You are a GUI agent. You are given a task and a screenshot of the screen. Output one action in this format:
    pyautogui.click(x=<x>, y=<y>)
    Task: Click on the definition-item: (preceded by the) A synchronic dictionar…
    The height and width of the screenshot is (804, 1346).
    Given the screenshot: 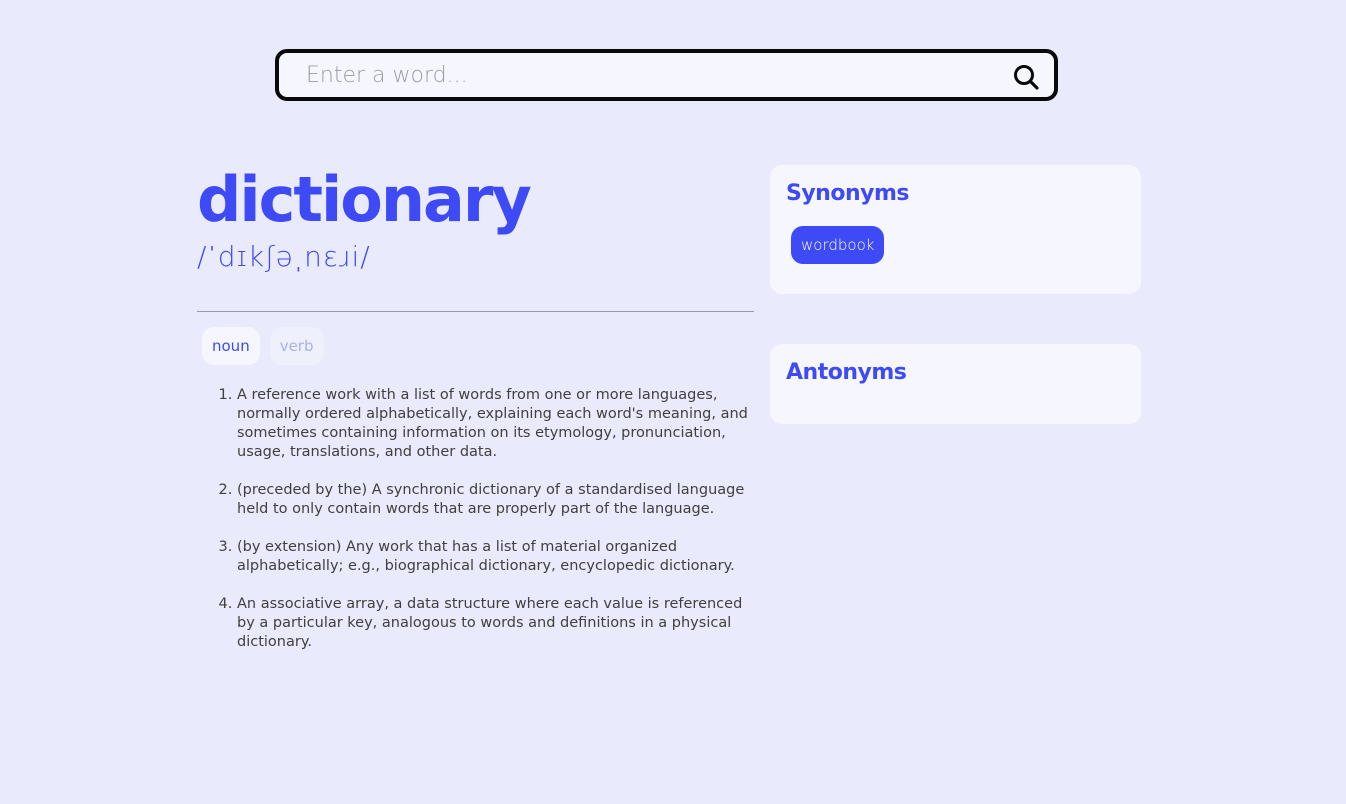 What is the action you would take?
    pyautogui.click(x=497, y=500)
    